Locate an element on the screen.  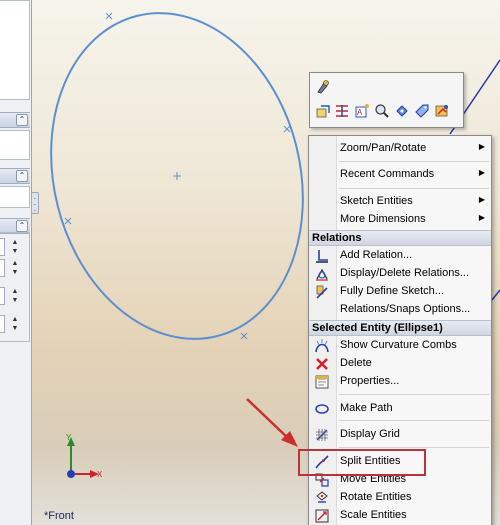
menu-item-make-path: Make Path is located at coordinates (400, 409).